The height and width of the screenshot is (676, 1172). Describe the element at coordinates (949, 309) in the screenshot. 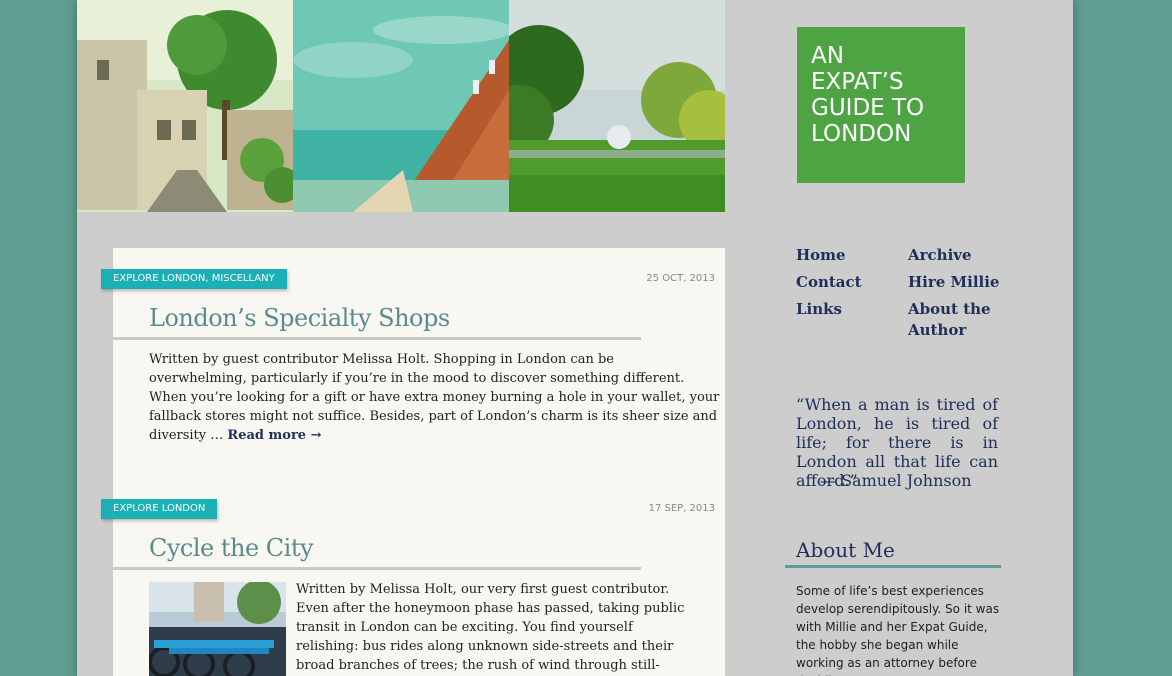

I see `nav-about-author: About the` at that location.